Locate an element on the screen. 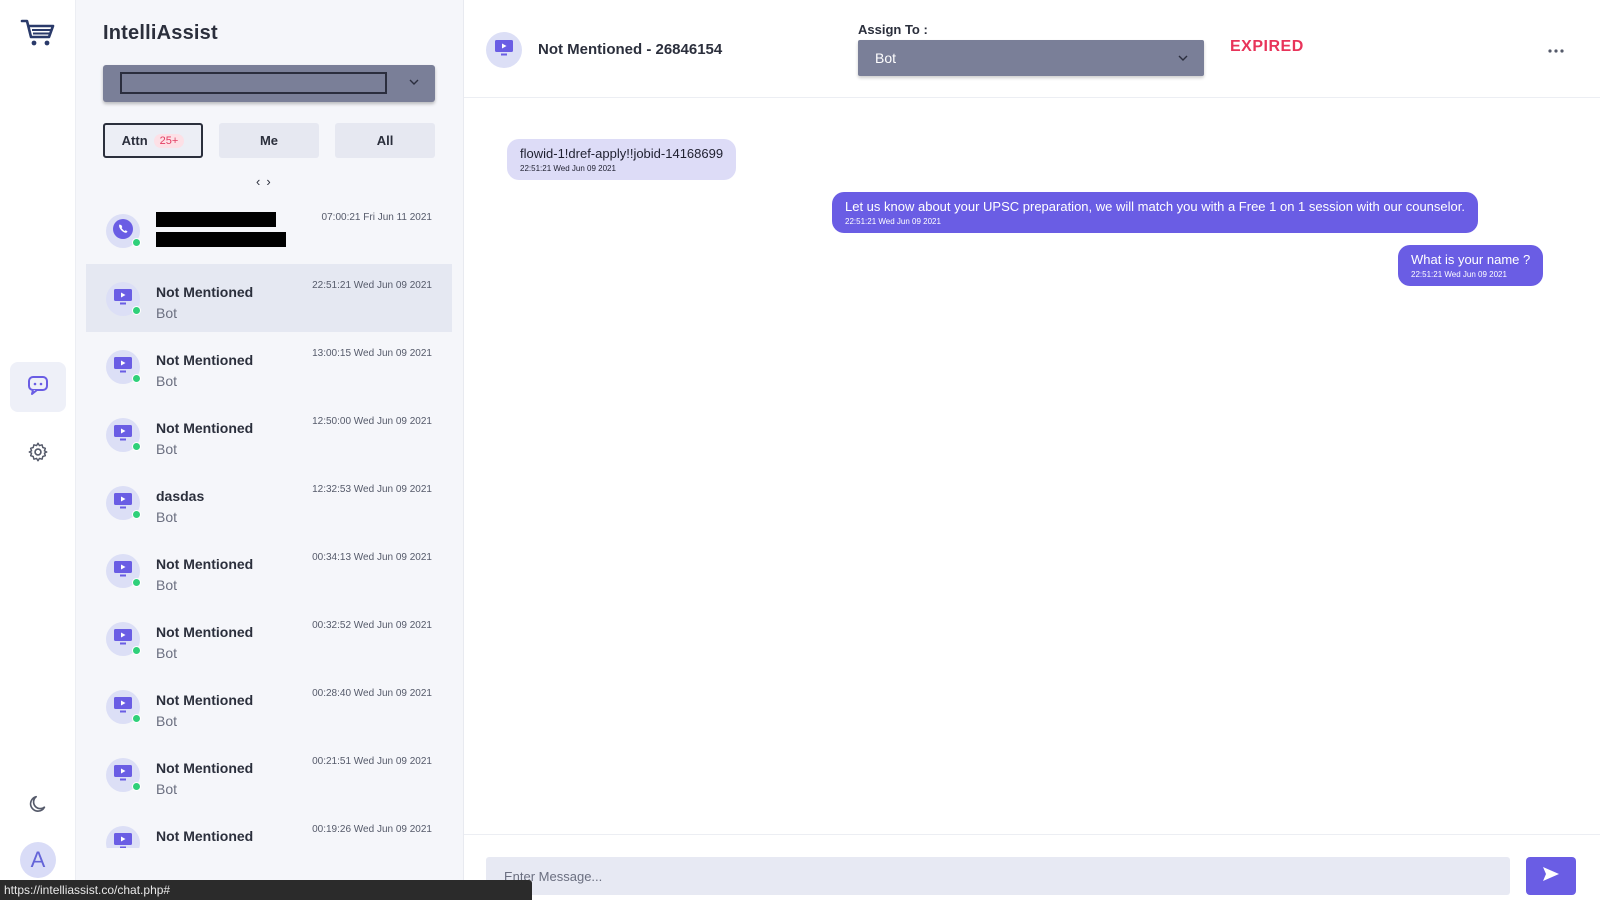  send-button is located at coordinates (1551, 876).